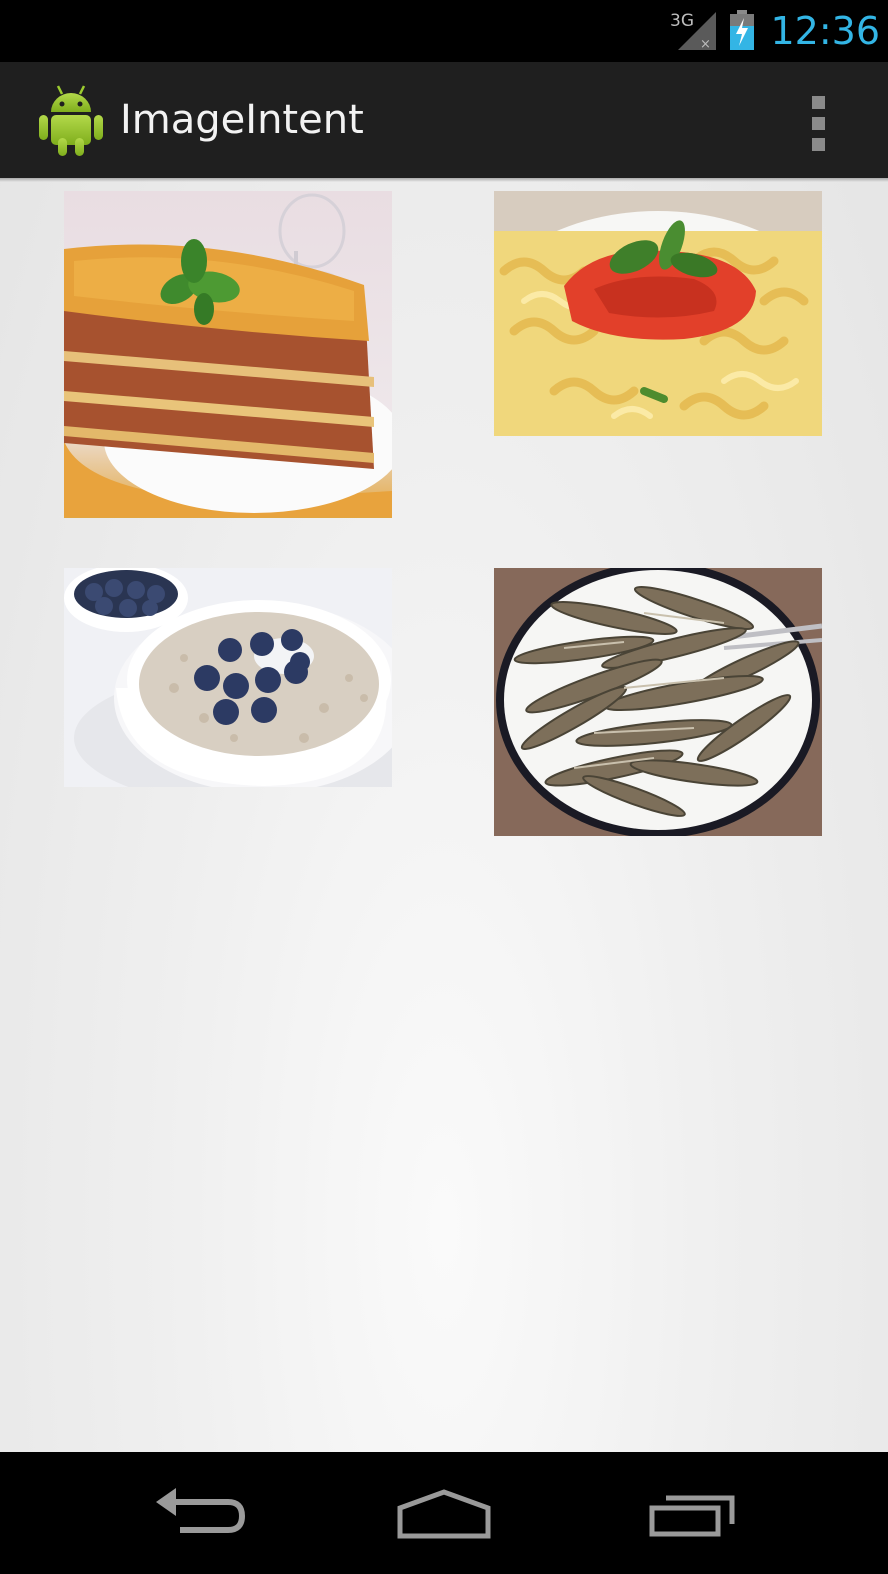 This screenshot has width=888, height=1574. What do you see at coordinates (658, 313) in the screenshot?
I see `pasta-with-tomato-sauce-photo` at bounding box center [658, 313].